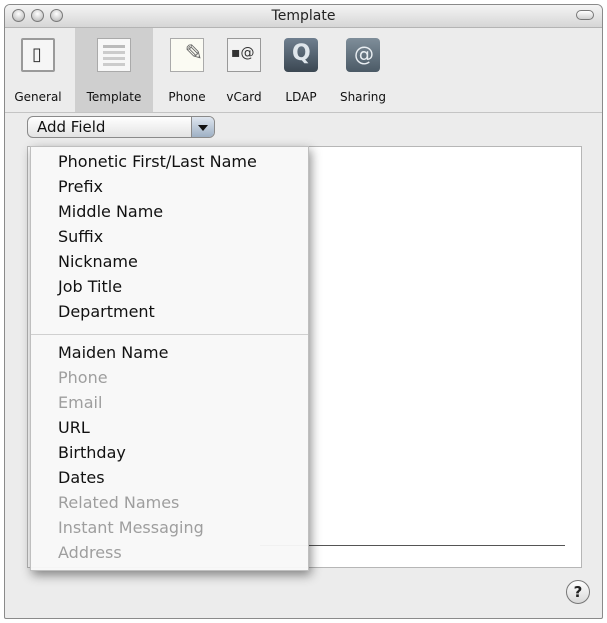  I want to click on tab-general: General, so click(38, 70).